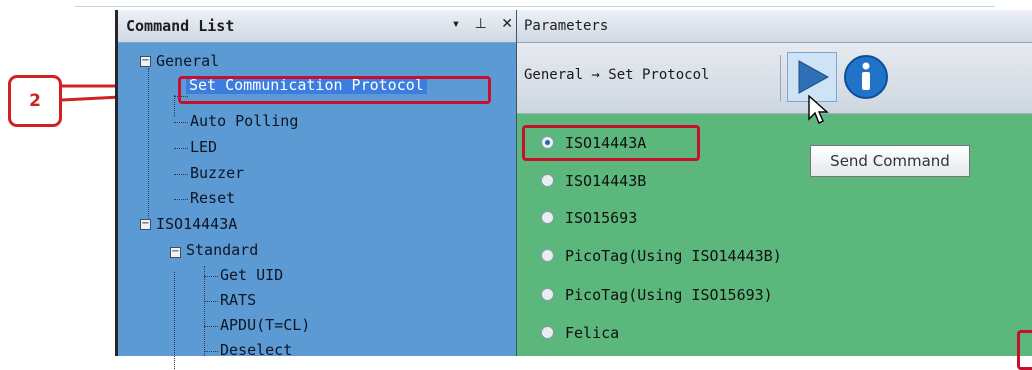 This screenshot has width=1032, height=370. What do you see at coordinates (617, 75) in the screenshot?
I see `breadcrumb: General → Set Protocol` at bounding box center [617, 75].